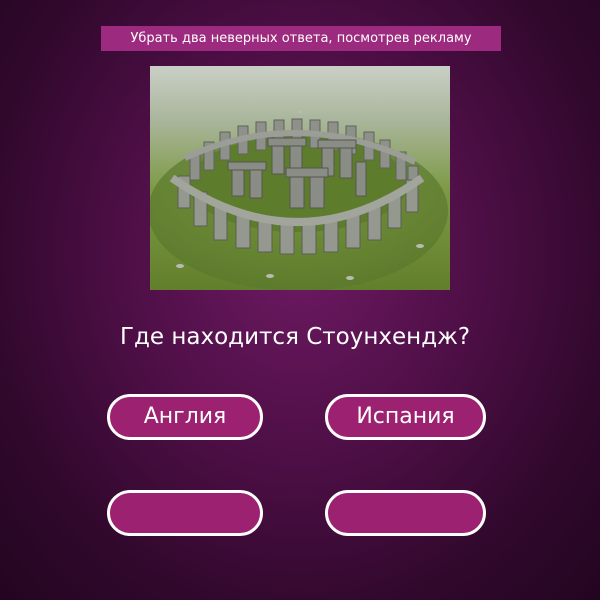 The image size is (600, 600). I want to click on question-text: Где находится Стоунхендж?, so click(295, 337).